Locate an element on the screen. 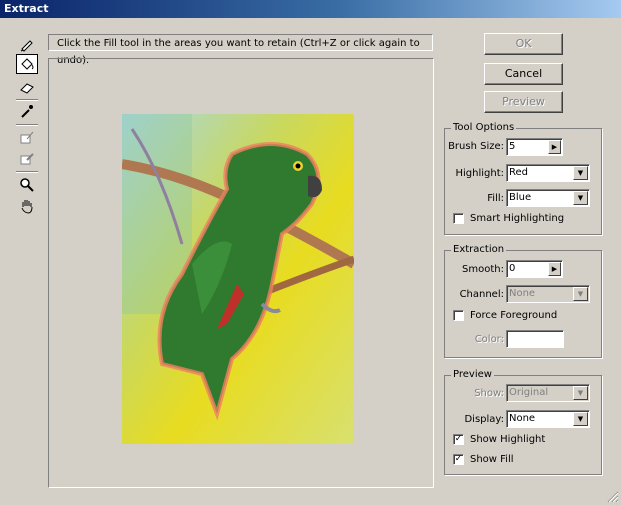 This screenshot has width=621, height=505. show-highlight-checkbox: ✓ is located at coordinates (458, 439).